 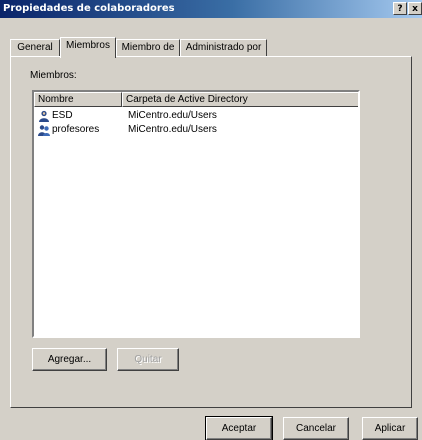 I want to click on members-label: Miembros:, so click(x=53, y=75).